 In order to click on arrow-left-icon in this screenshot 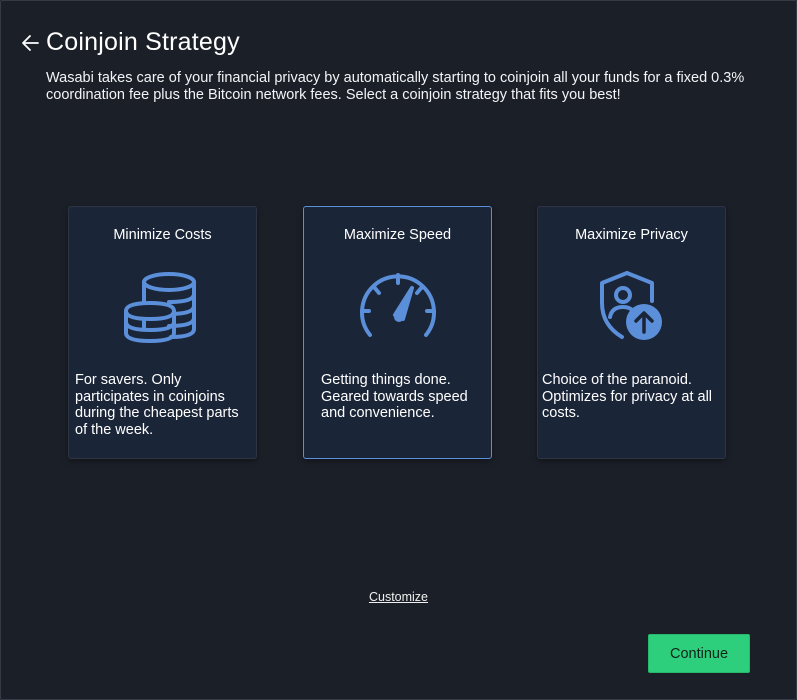, I will do `click(30, 43)`.